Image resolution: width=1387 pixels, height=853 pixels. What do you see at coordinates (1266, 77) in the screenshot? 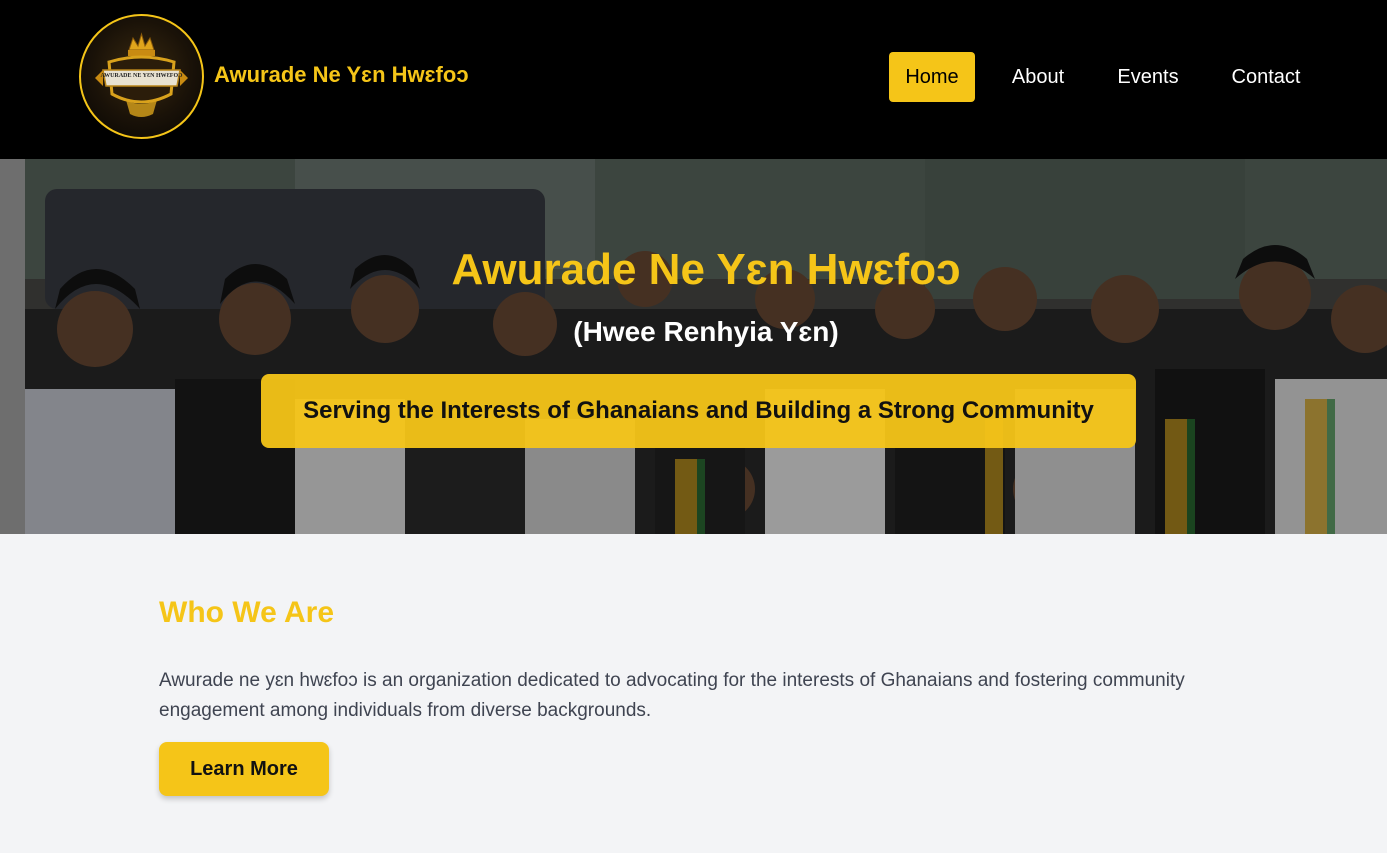
I see `nav-contact: Contact` at bounding box center [1266, 77].